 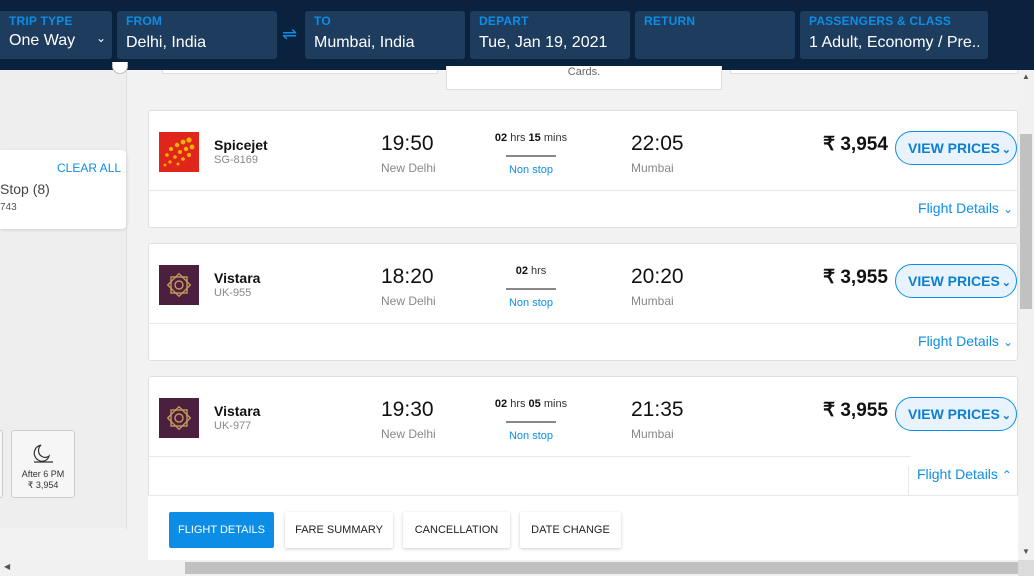 I want to click on duration: 02 hrs 15 mins, so click(x=531, y=138).